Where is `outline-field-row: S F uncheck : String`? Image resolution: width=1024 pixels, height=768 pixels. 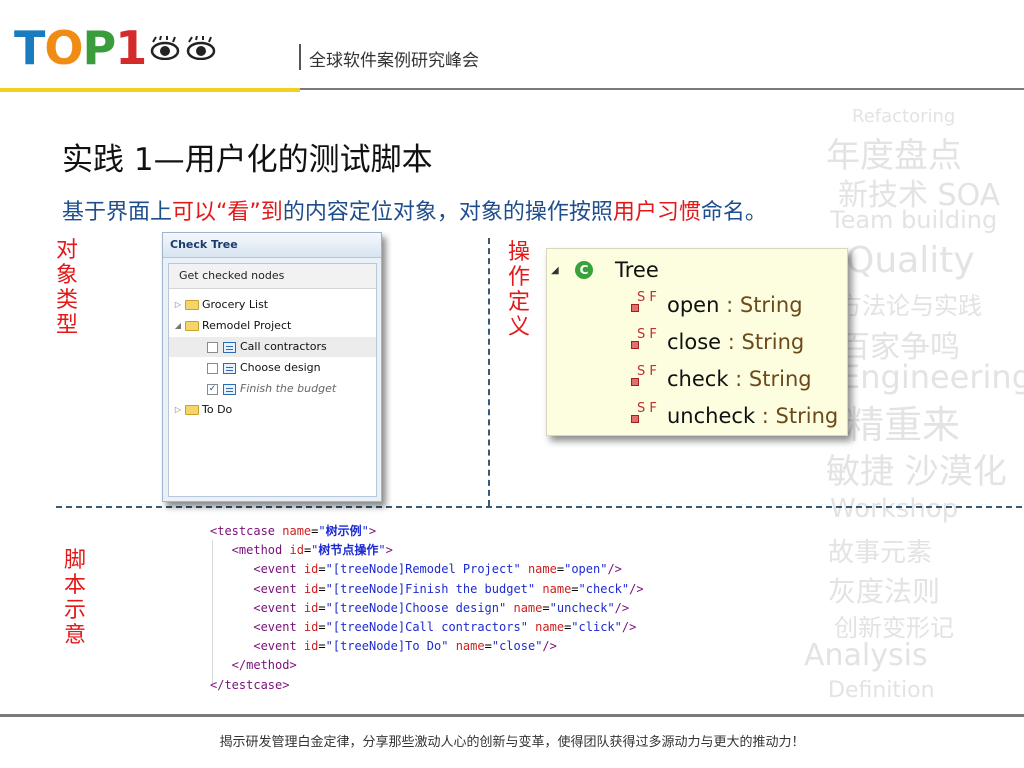 outline-field-row: S F uncheck : String is located at coordinates (735, 414).